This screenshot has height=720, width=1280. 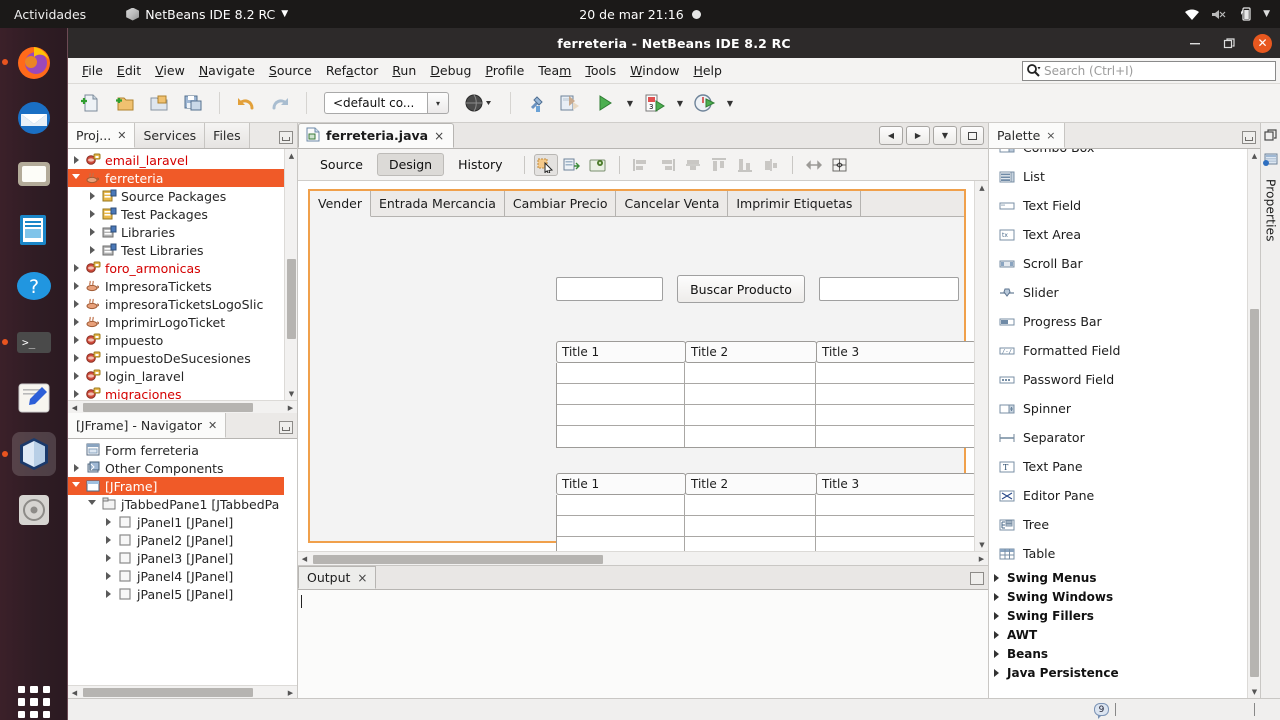 I want to click on design-tab-vender: Vender, so click(x=340, y=204).